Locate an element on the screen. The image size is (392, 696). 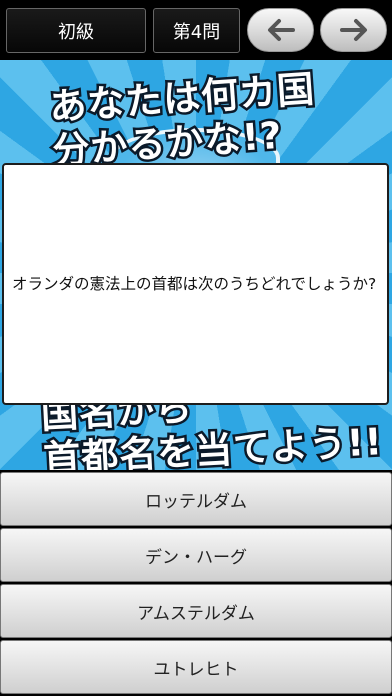
arrow-right-icon is located at coordinates (353, 30).